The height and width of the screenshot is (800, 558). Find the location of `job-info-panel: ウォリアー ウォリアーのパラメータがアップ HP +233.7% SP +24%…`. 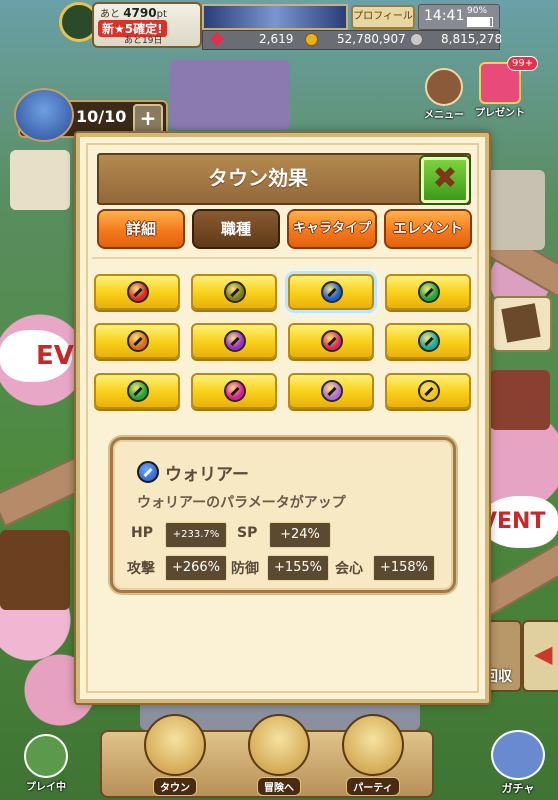

job-info-panel: ウォリアー ウォリアーのパラメータがアップ HP +233.7% SP +24%… is located at coordinates (283, 515).